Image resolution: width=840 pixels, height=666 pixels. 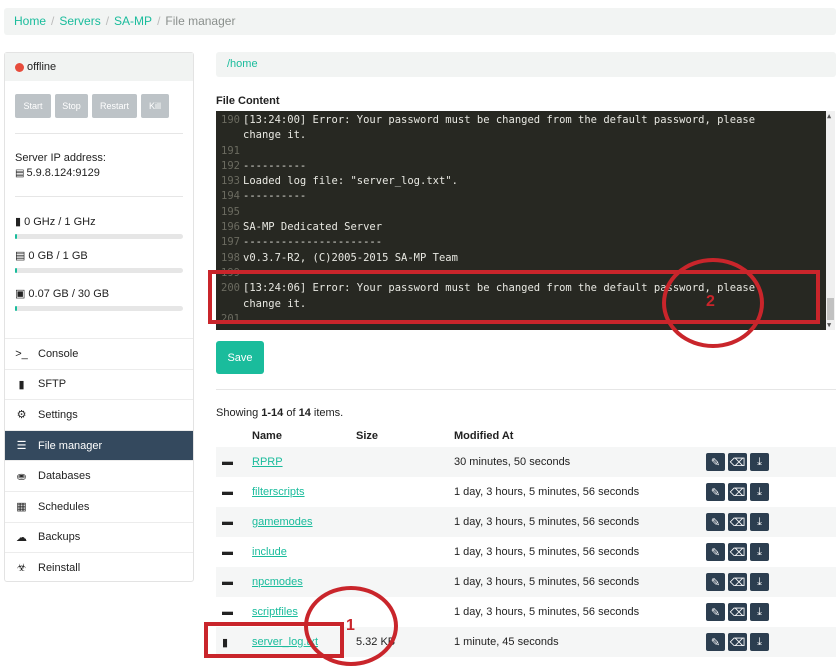 I want to click on sidebar-item-label: Settings, so click(x=58, y=414).